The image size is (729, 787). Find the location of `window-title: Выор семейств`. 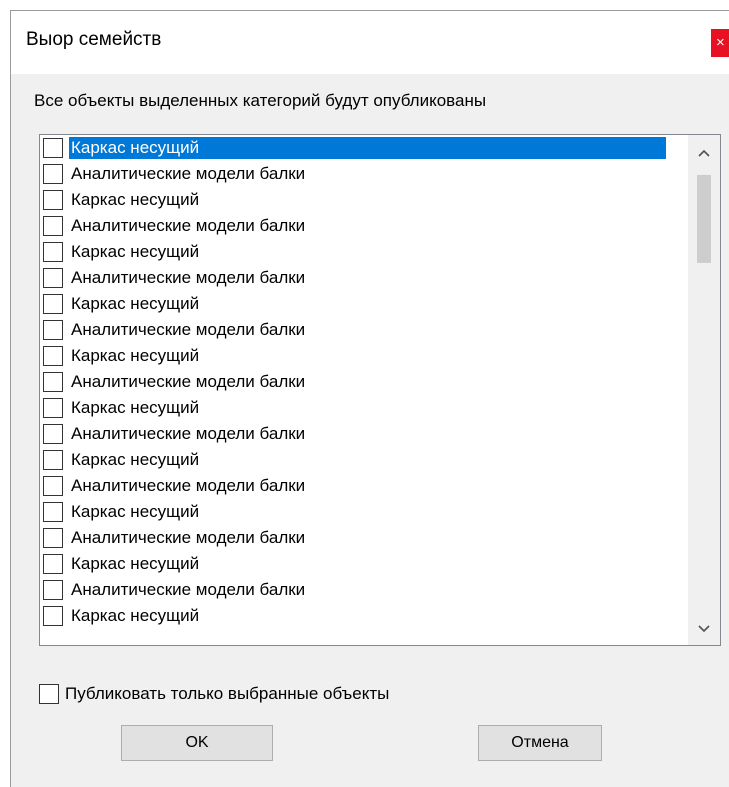

window-title: Выор семейств is located at coordinates (94, 39).